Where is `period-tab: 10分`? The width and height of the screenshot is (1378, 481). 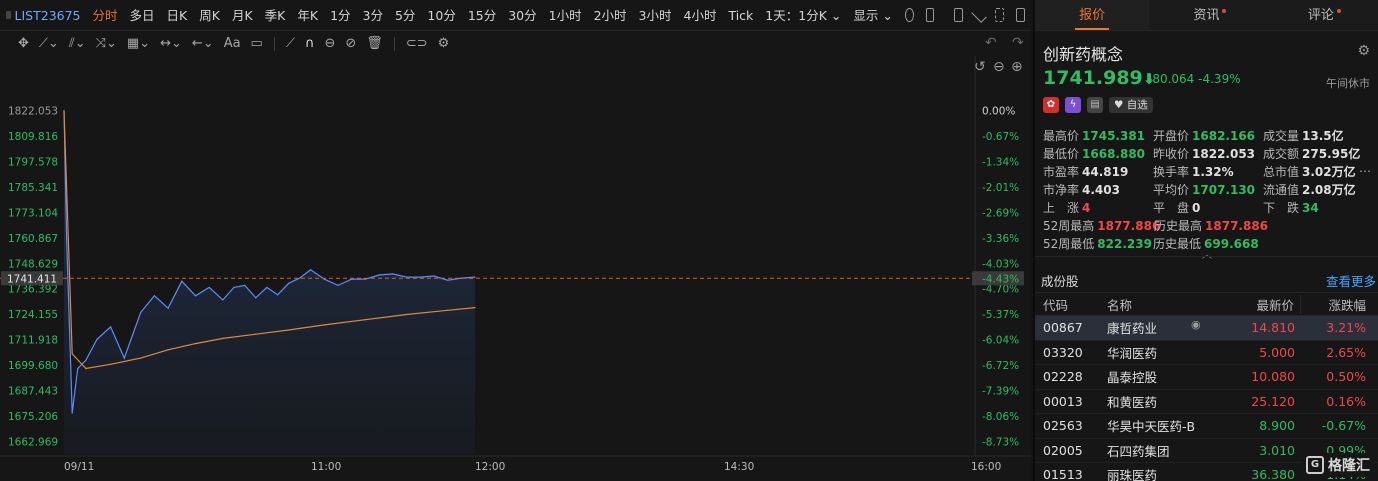 period-tab: 10分 is located at coordinates (441, 15).